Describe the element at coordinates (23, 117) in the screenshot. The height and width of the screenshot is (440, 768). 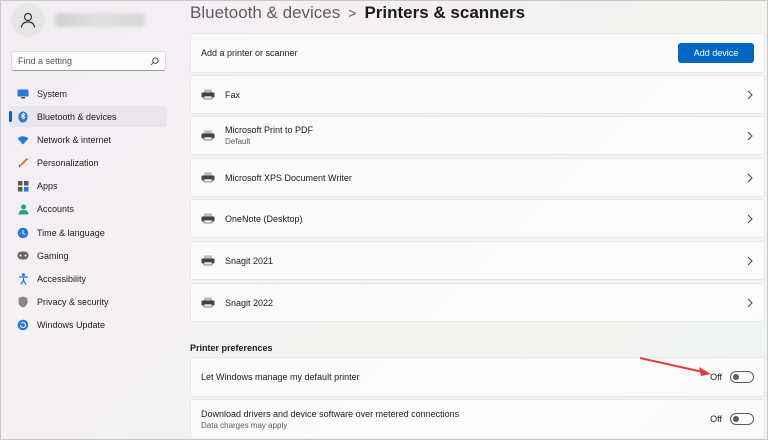
I see `bluetooth-icon` at that location.